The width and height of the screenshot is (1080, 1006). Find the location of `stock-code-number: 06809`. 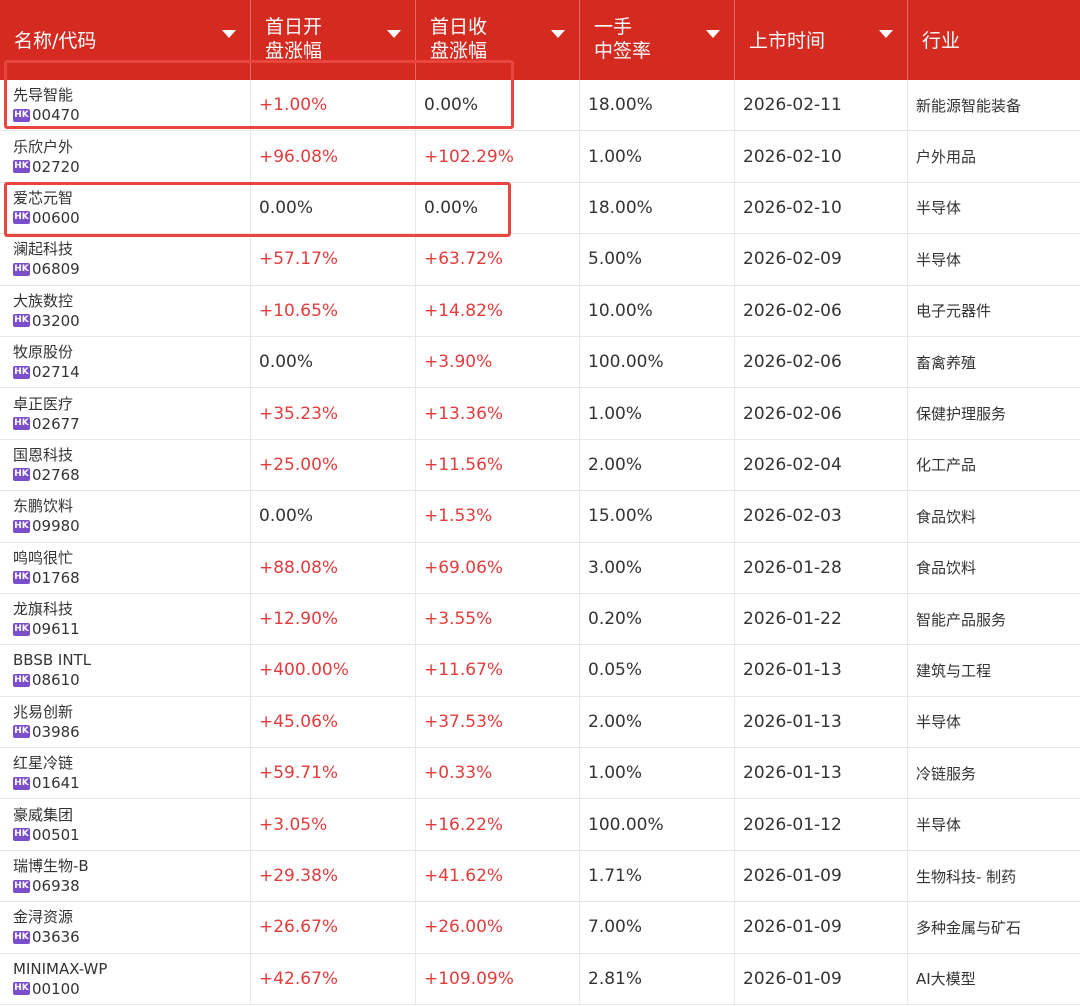

stock-code-number: 06809 is located at coordinates (56, 269).